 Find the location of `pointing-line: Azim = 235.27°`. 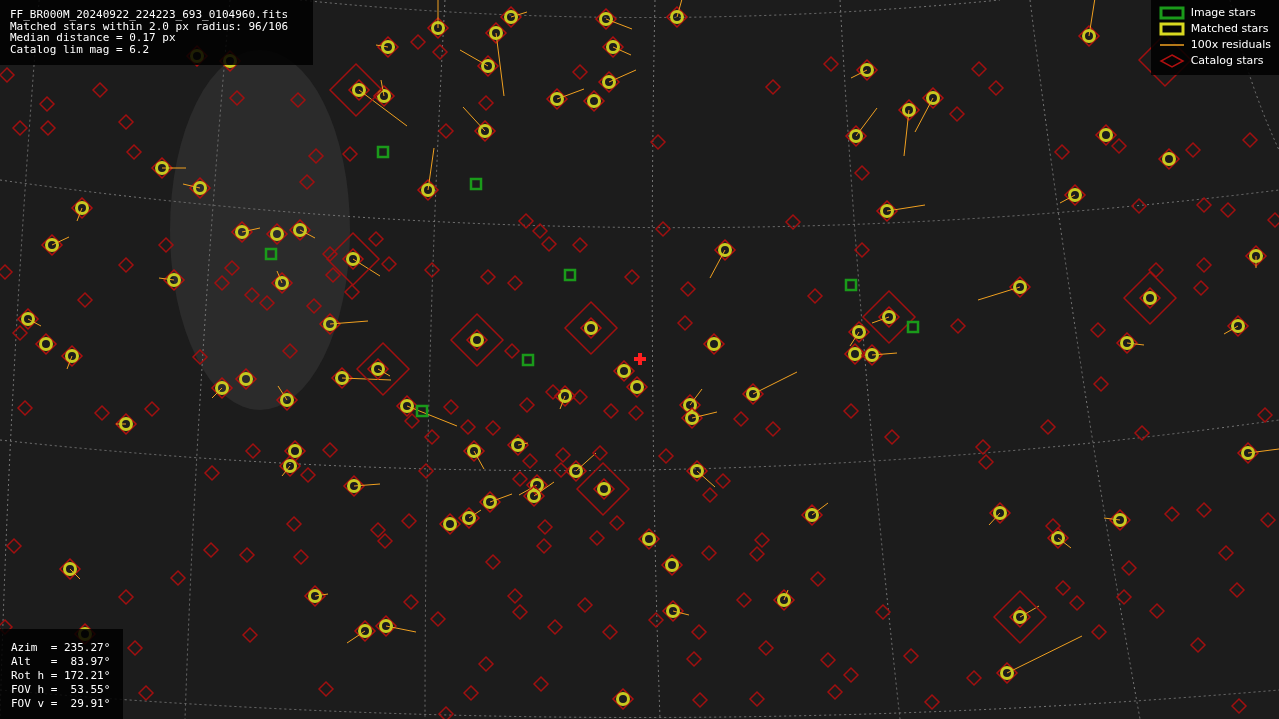

pointing-line: Azim = 235.27° is located at coordinates (61, 648).